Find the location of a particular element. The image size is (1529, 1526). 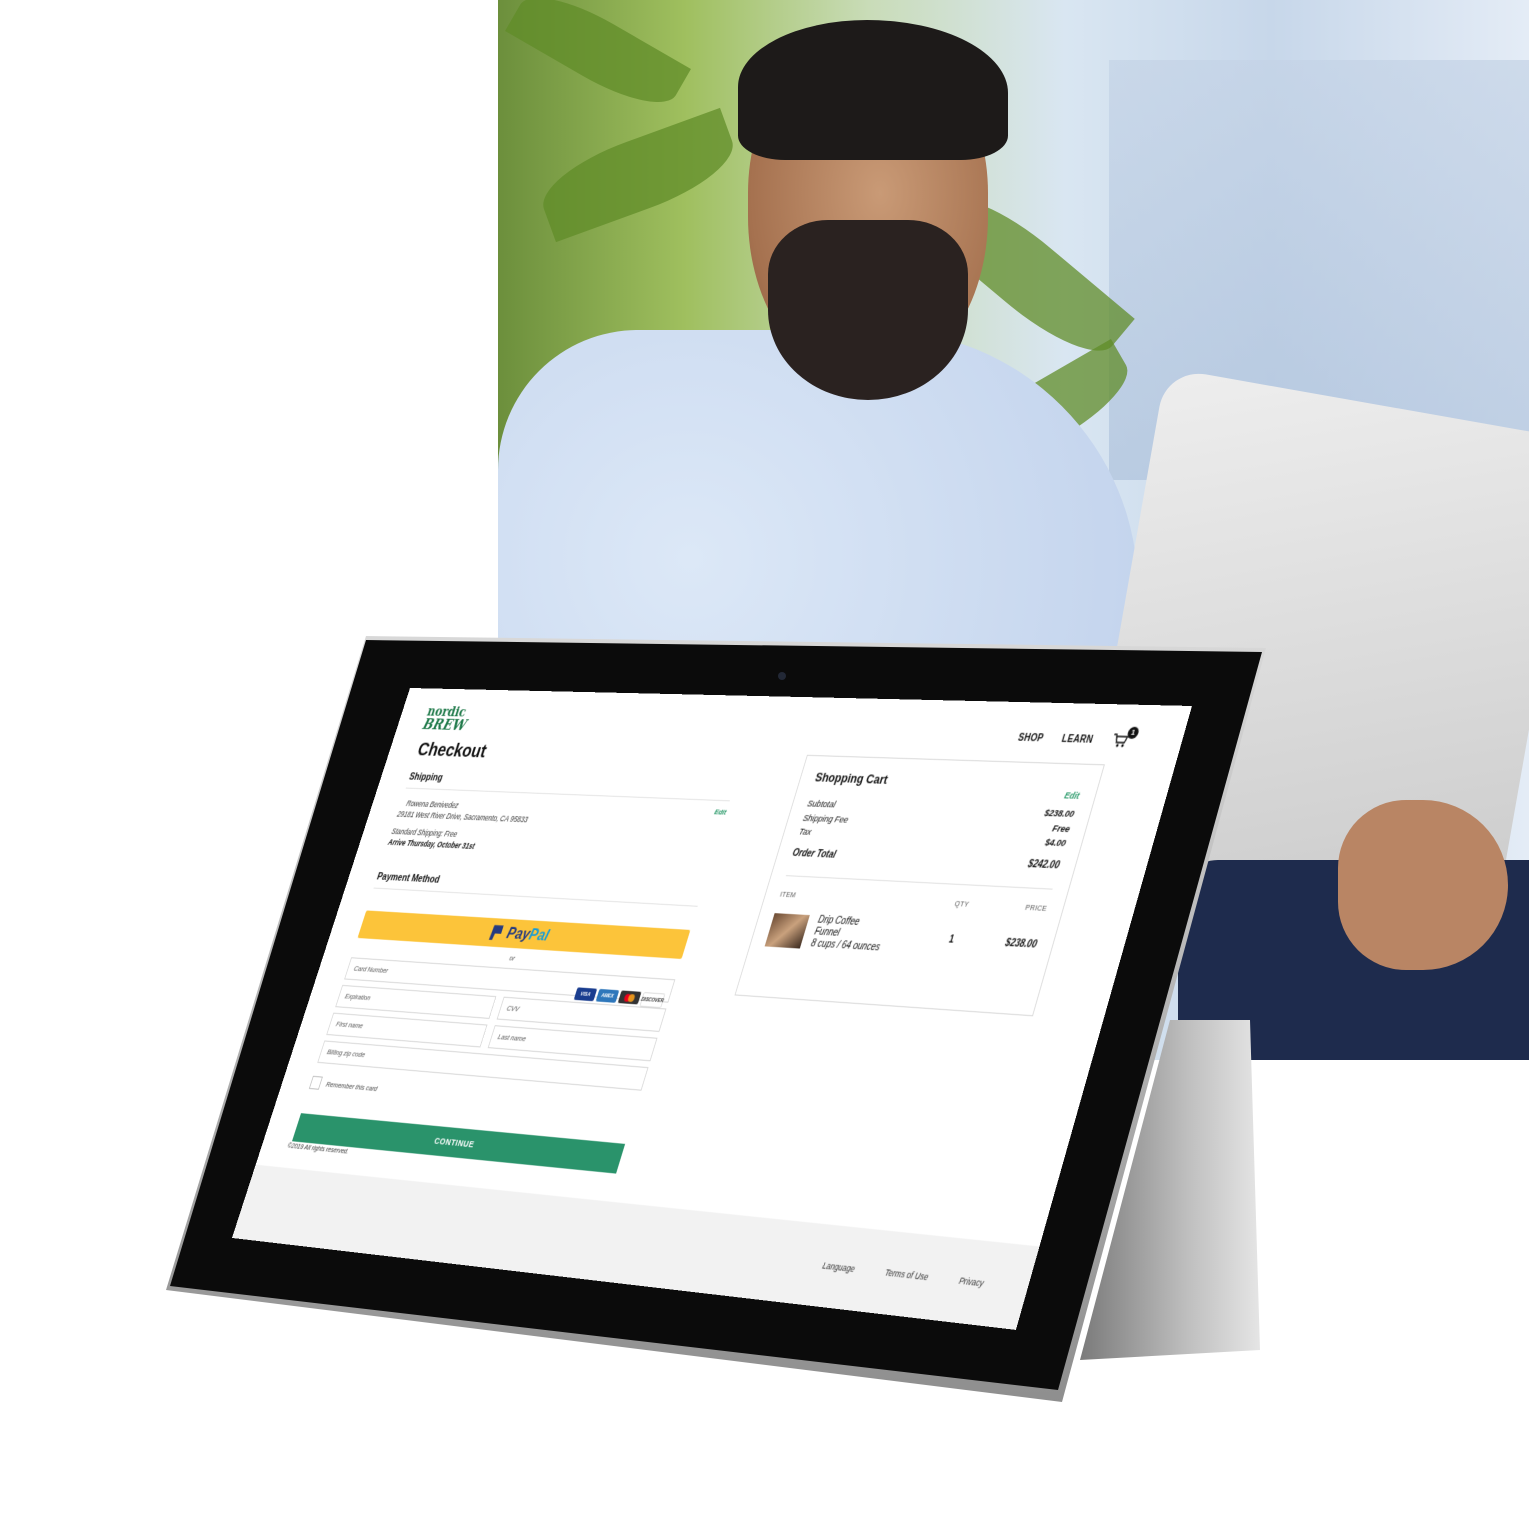

shipping-edit-link: Edit is located at coordinates (720, 813).